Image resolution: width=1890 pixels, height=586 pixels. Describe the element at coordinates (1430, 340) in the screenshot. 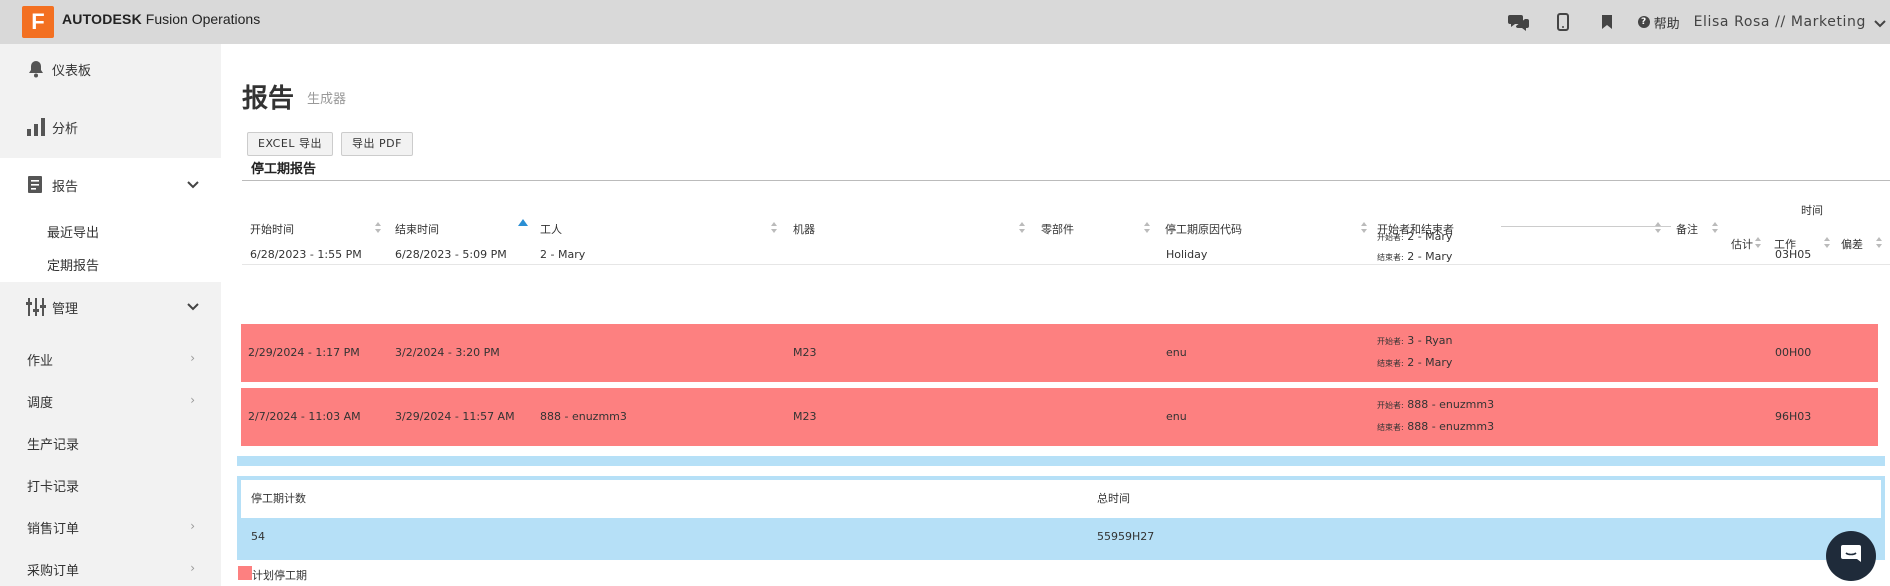

I see `starter-value: 3 - Ryan` at that location.